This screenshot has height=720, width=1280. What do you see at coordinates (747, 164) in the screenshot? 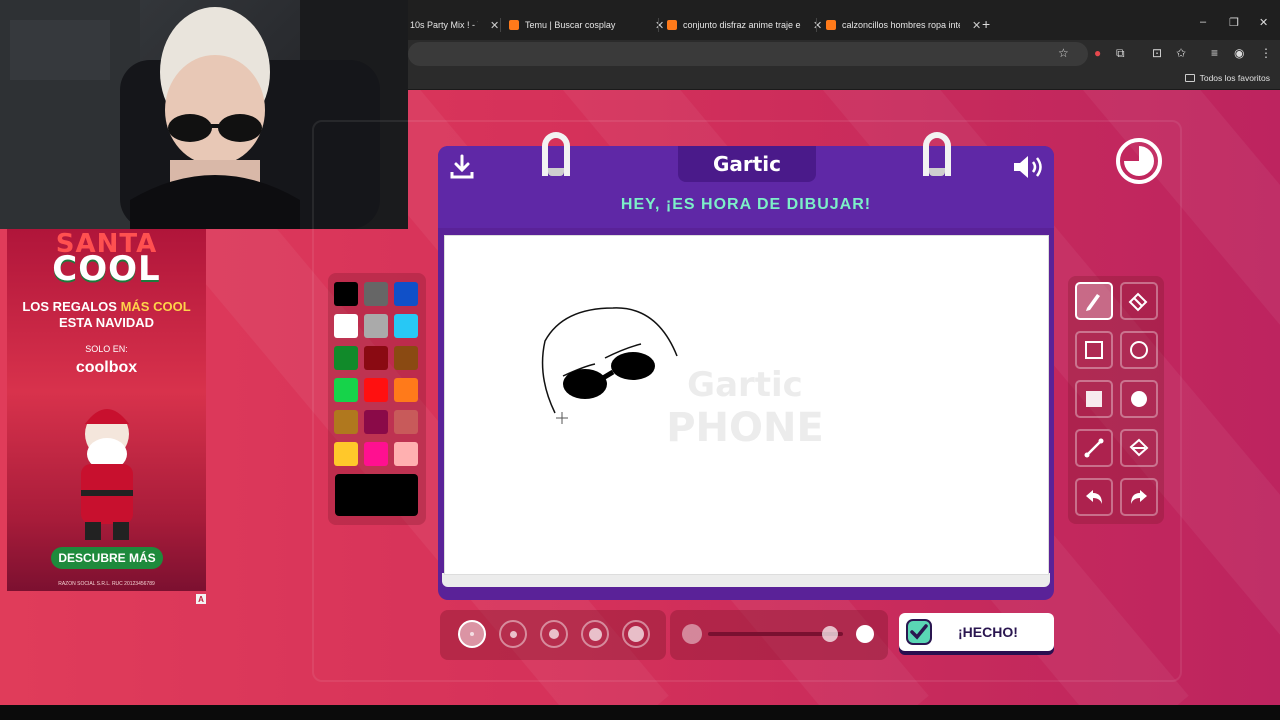
I see `gartic-logo: Gartic` at bounding box center [747, 164].